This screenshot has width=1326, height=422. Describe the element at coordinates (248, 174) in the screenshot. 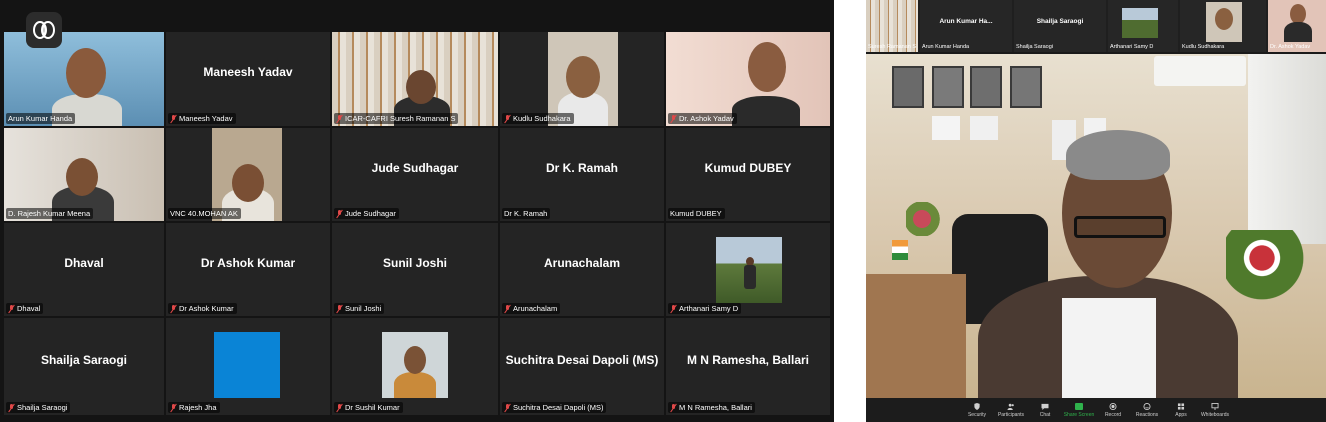

I see `participant-tile: VNC 40.MOHAN AK` at that location.